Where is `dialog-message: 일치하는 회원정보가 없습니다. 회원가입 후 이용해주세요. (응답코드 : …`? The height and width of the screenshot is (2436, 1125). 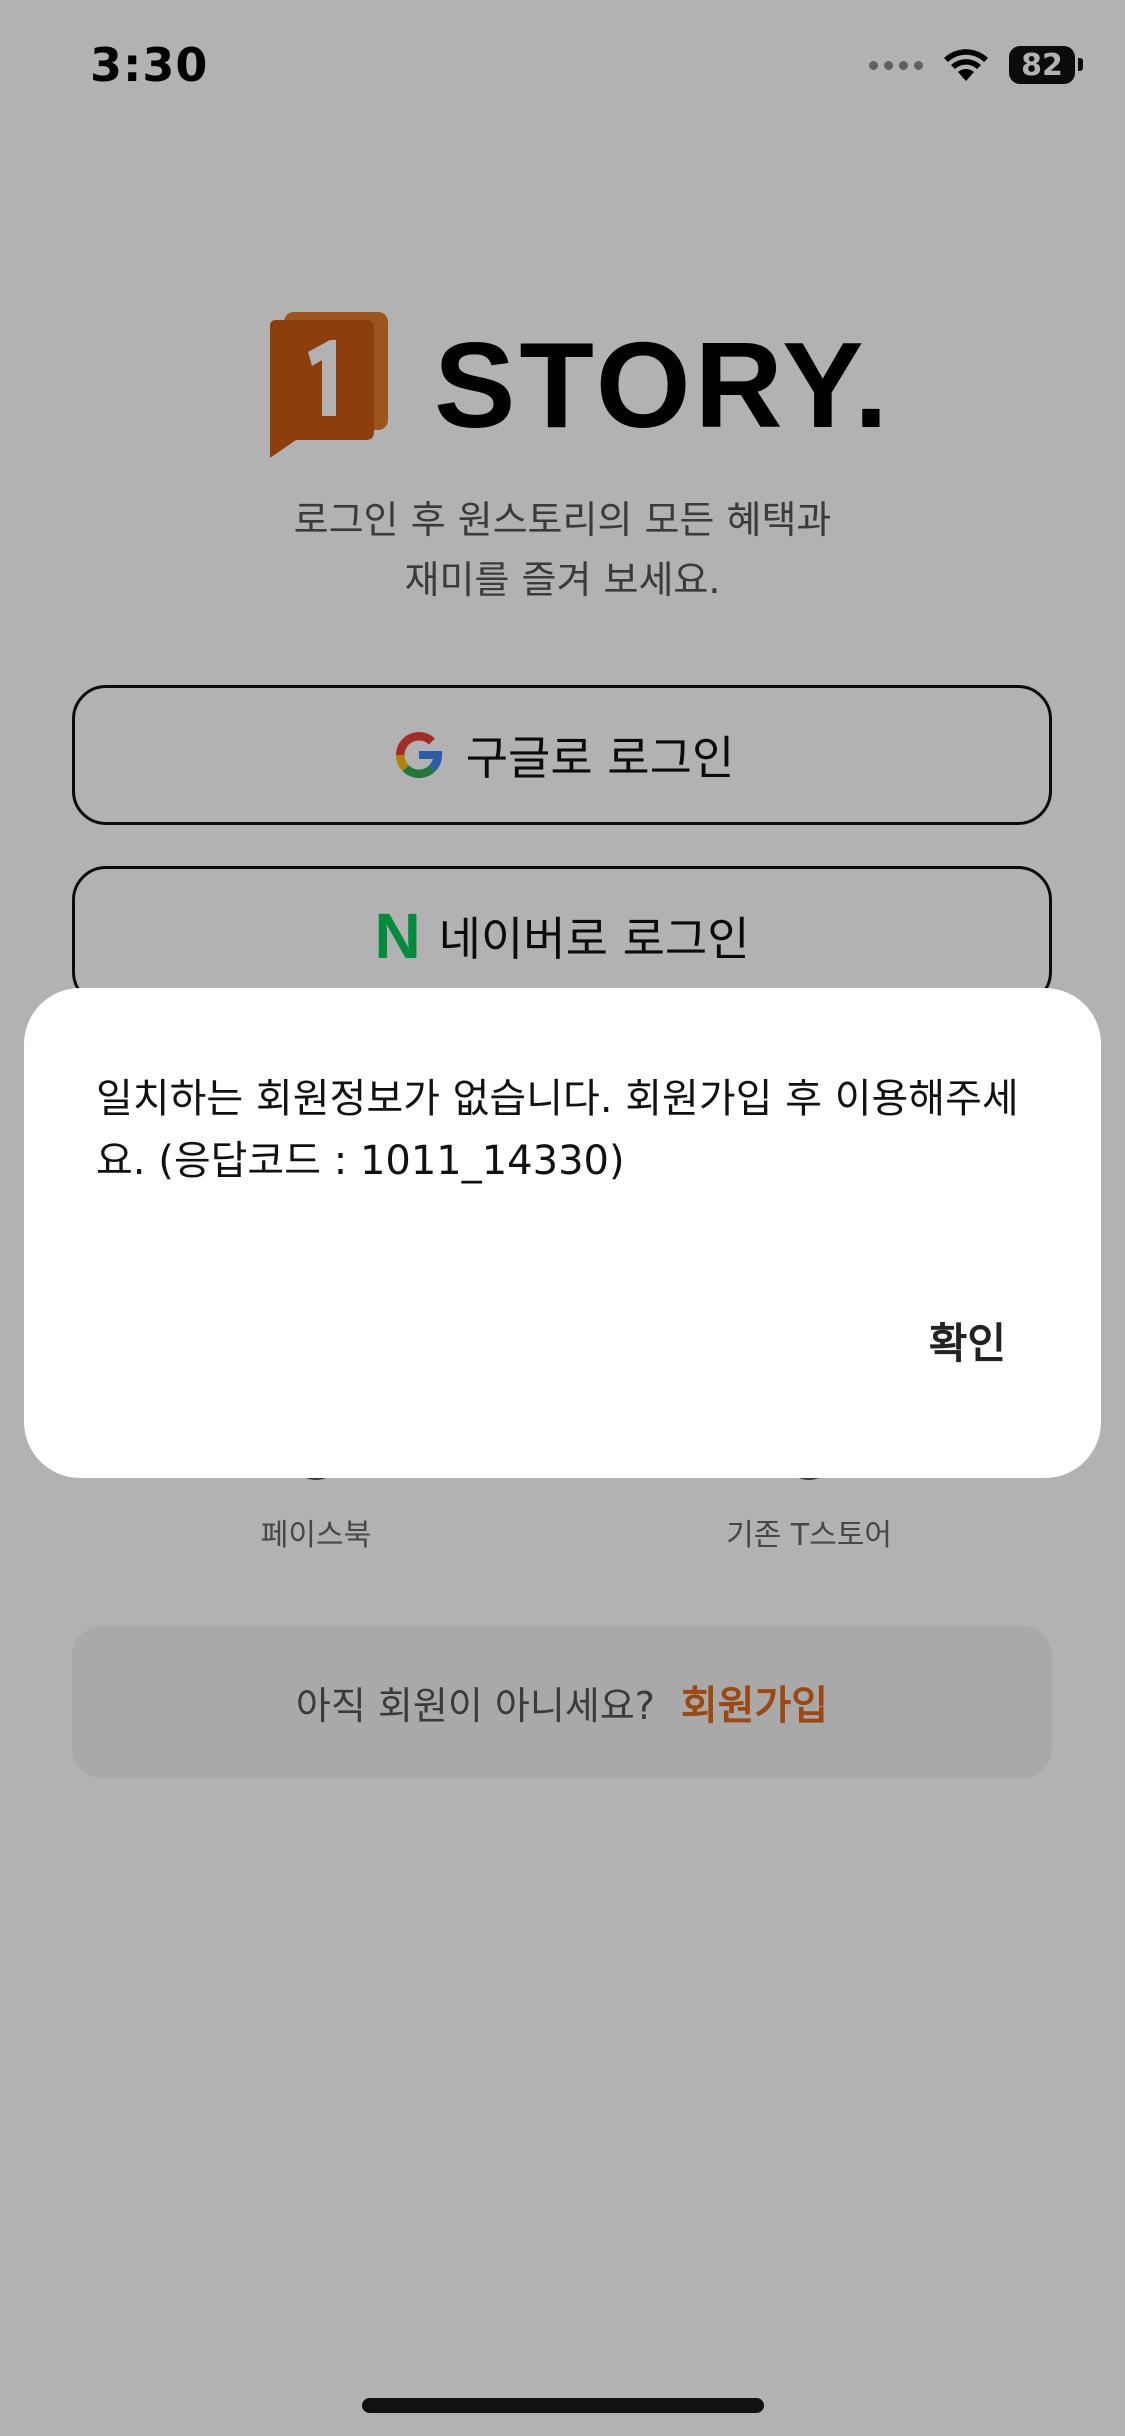
dialog-message: 일치하는 회원정보가 없습니다. 회원가입 후 이용해주세요. (응답코드 : … is located at coordinates (557, 1130).